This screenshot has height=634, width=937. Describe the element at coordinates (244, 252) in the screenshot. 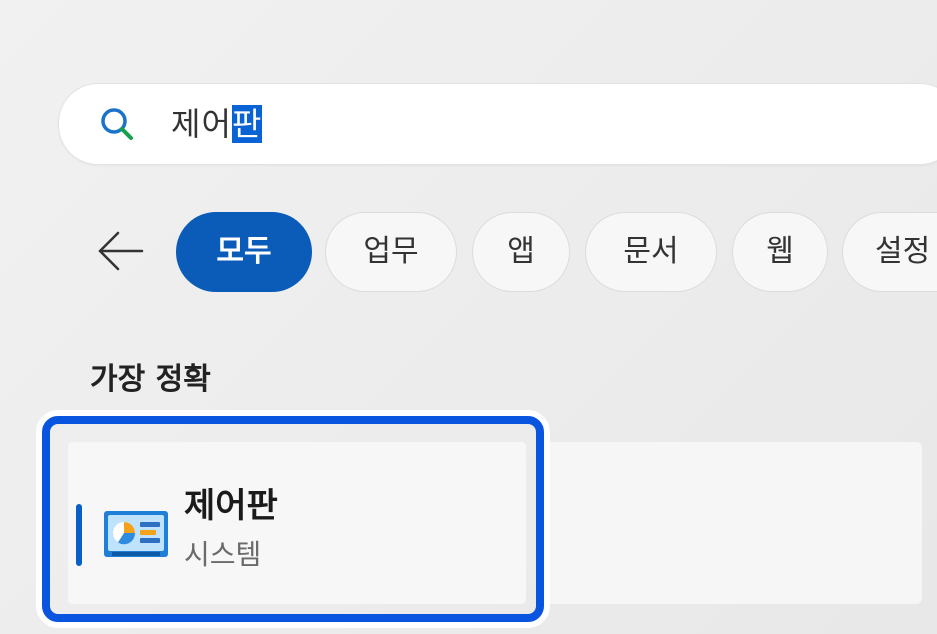

I see `filter-all: 모두` at that location.